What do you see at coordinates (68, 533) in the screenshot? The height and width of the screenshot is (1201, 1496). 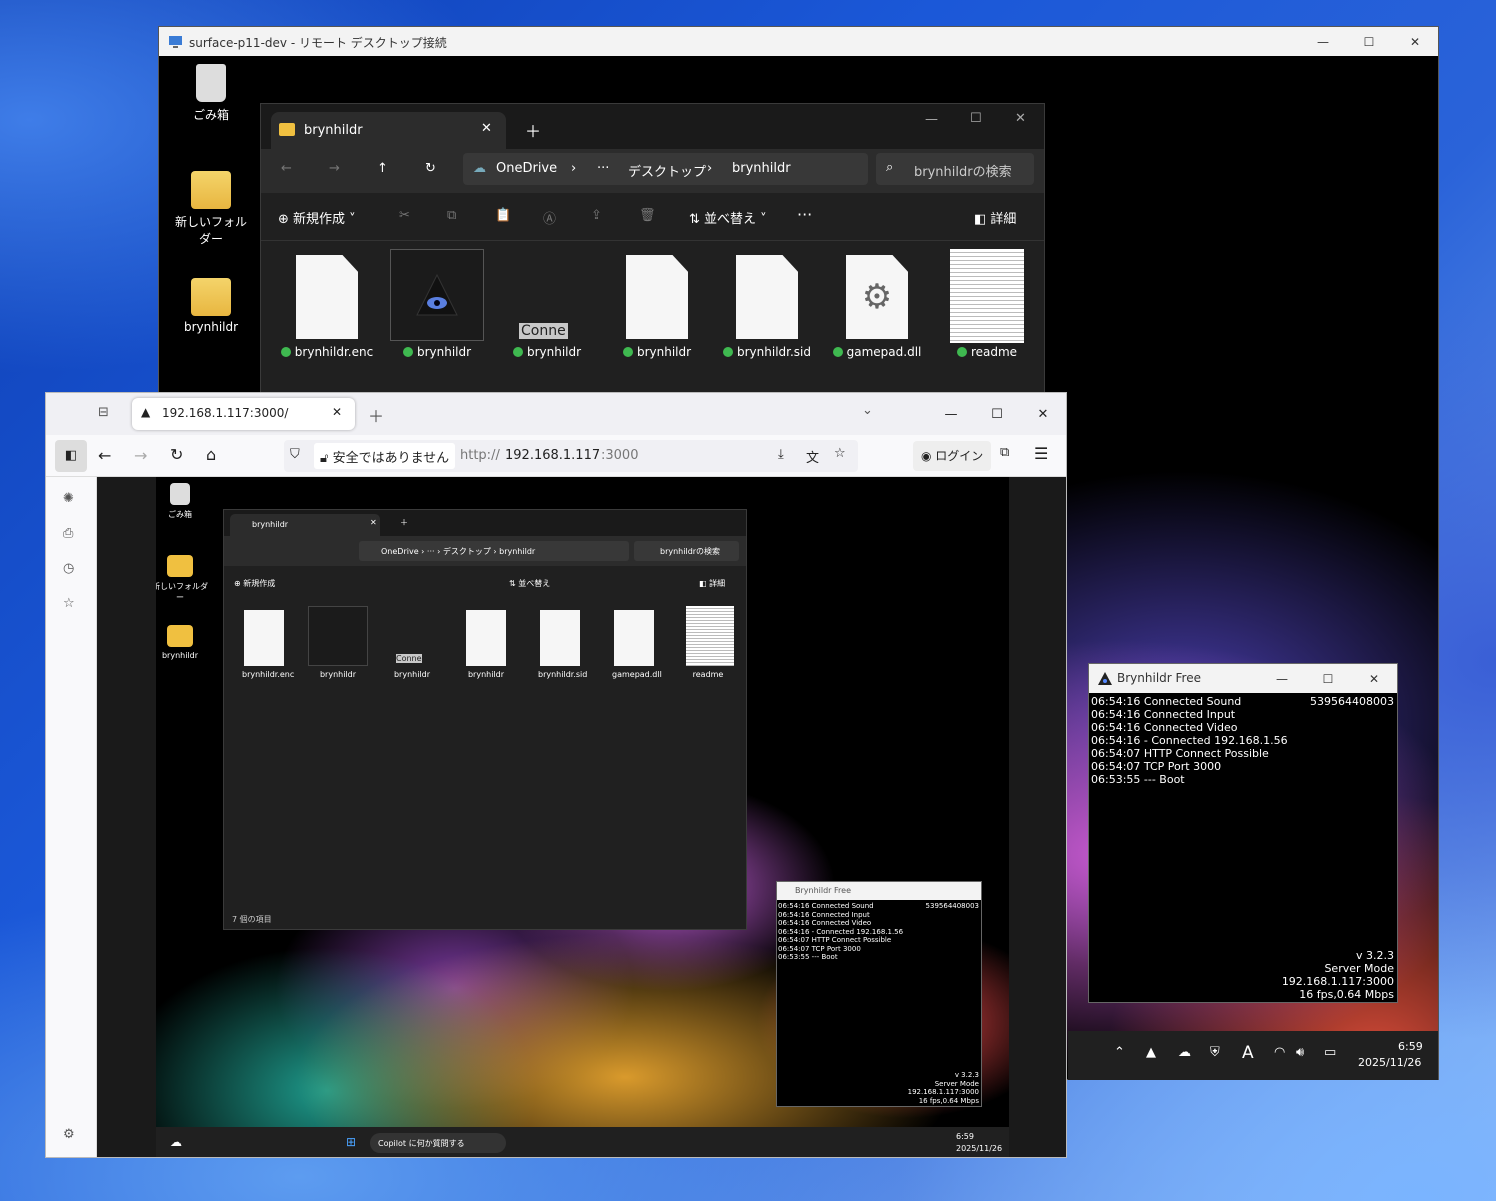 I see `synced-tabs-icon: ⎙` at bounding box center [68, 533].